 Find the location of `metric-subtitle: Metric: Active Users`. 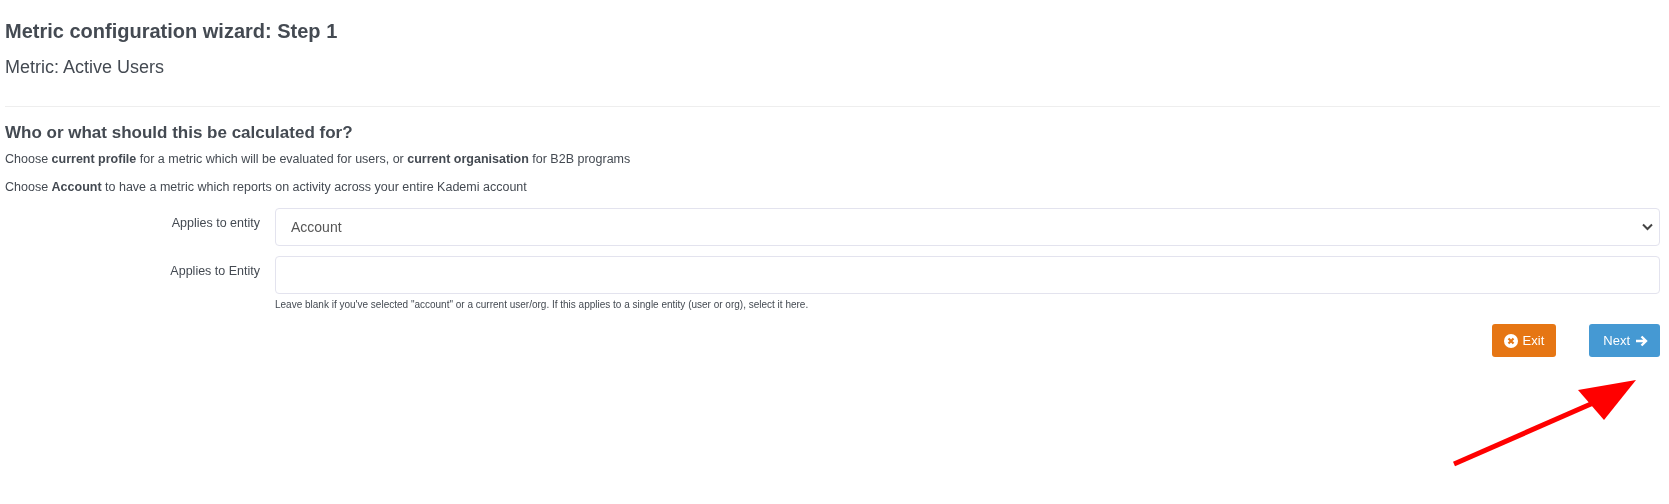

metric-subtitle: Metric: Active Users is located at coordinates (85, 67).